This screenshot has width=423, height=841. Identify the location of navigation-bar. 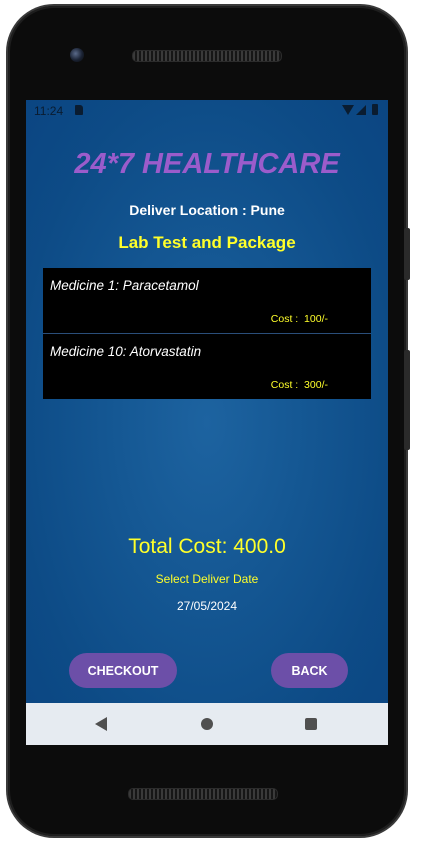
(207, 724).